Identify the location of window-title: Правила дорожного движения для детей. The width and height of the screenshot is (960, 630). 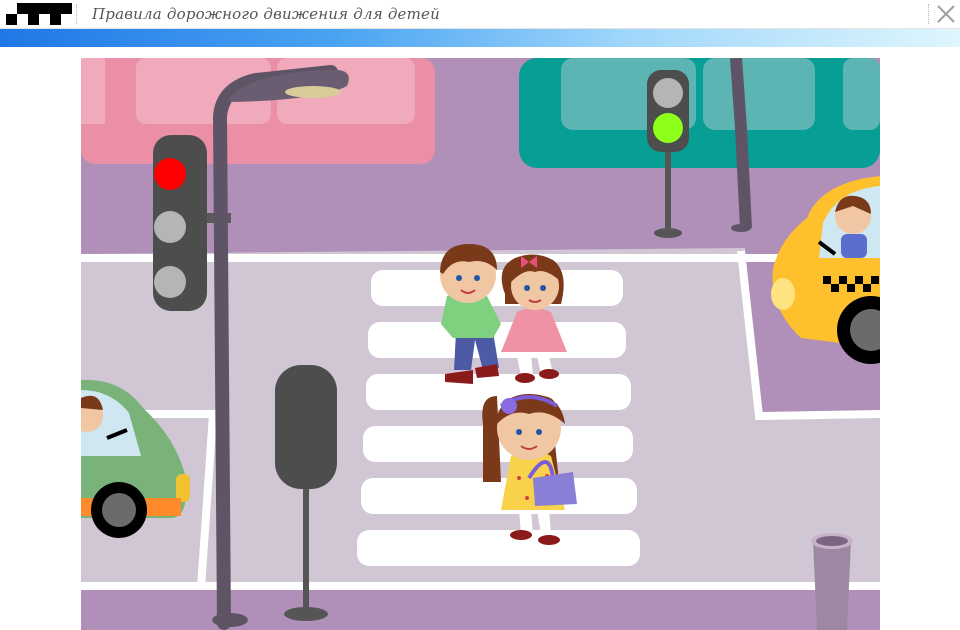
(266, 14).